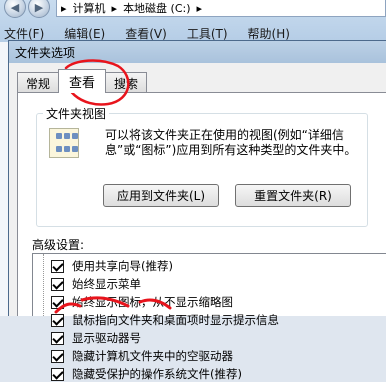 This screenshot has height=382, width=386. What do you see at coordinates (197, 52) in the screenshot?
I see `dialog-titlebar: 文件夹选项` at bounding box center [197, 52].